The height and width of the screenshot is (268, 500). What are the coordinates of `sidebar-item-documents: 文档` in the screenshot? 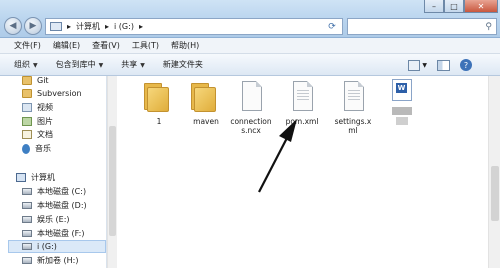 It's located at (37, 134).